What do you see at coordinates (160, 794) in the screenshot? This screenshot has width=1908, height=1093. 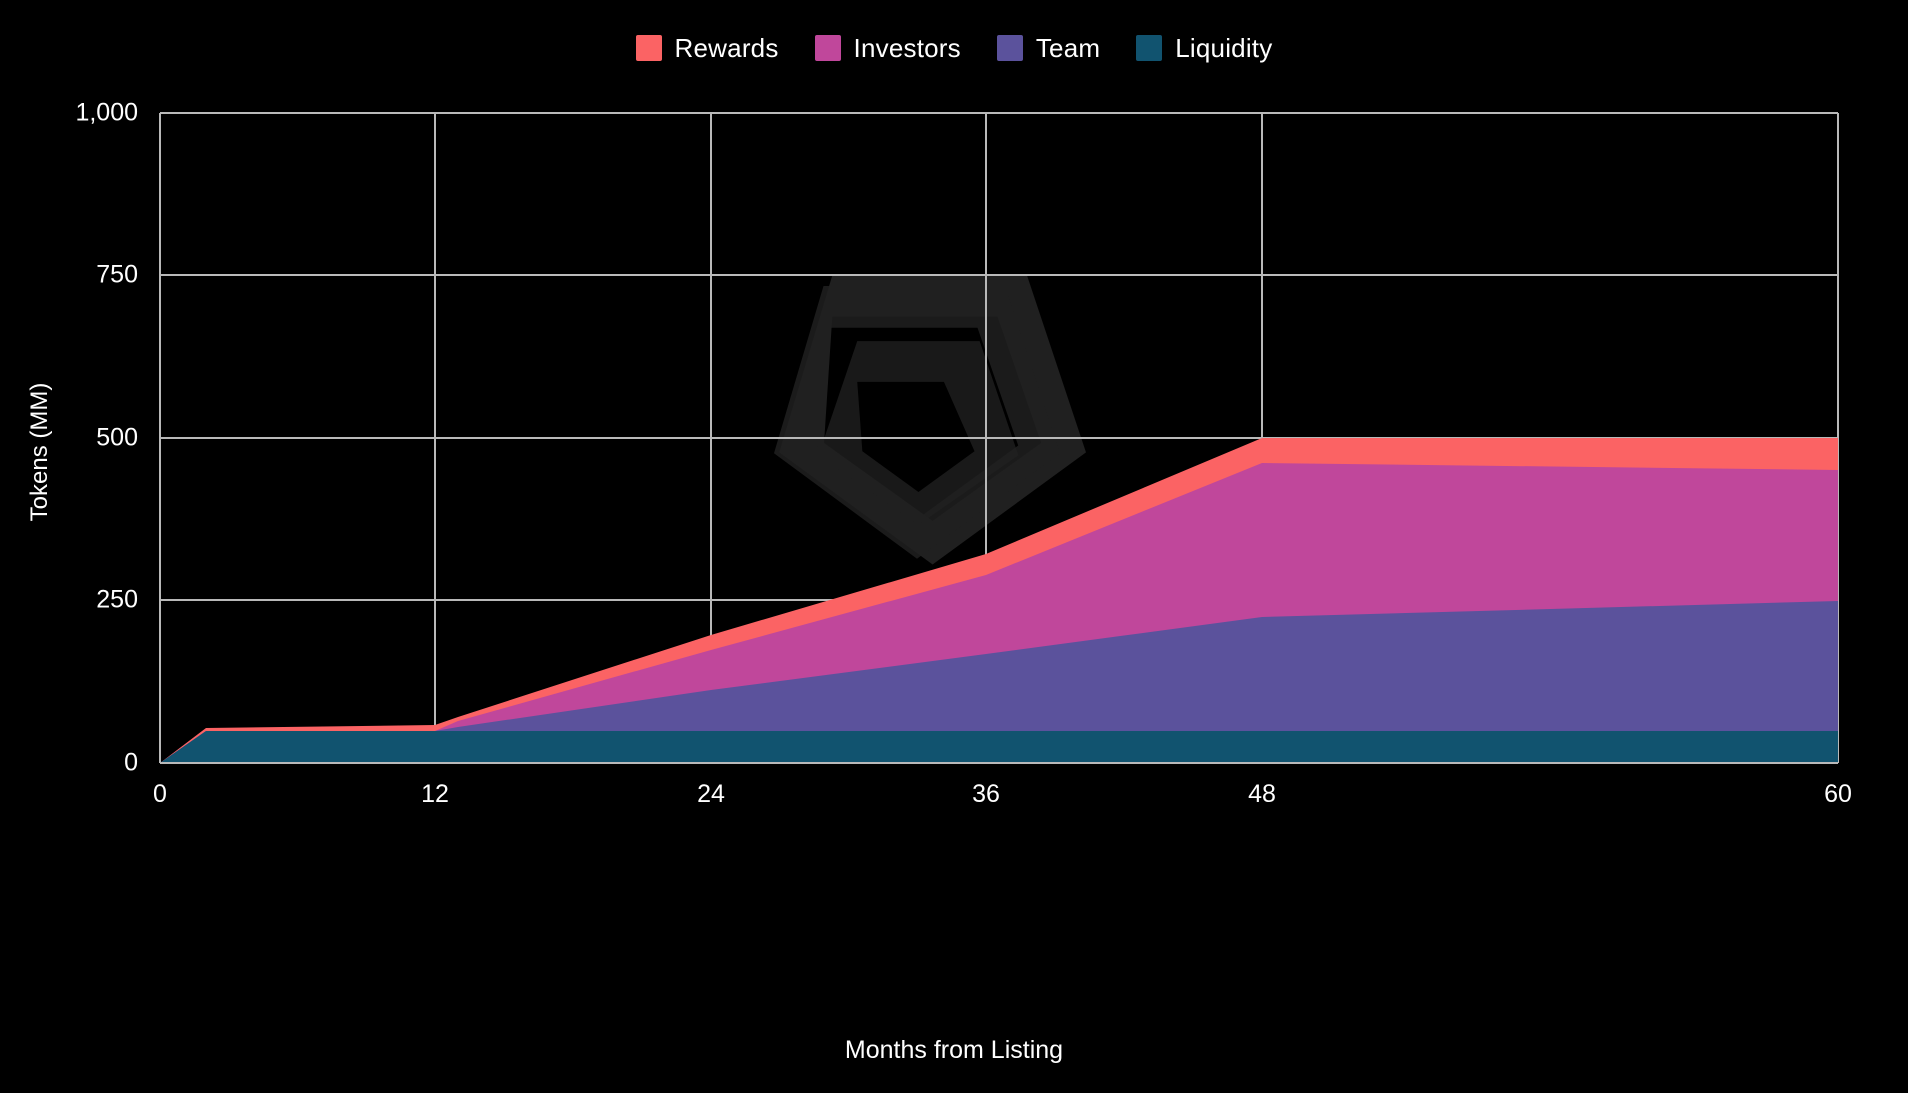 I see `x-tick-0: 0` at bounding box center [160, 794].